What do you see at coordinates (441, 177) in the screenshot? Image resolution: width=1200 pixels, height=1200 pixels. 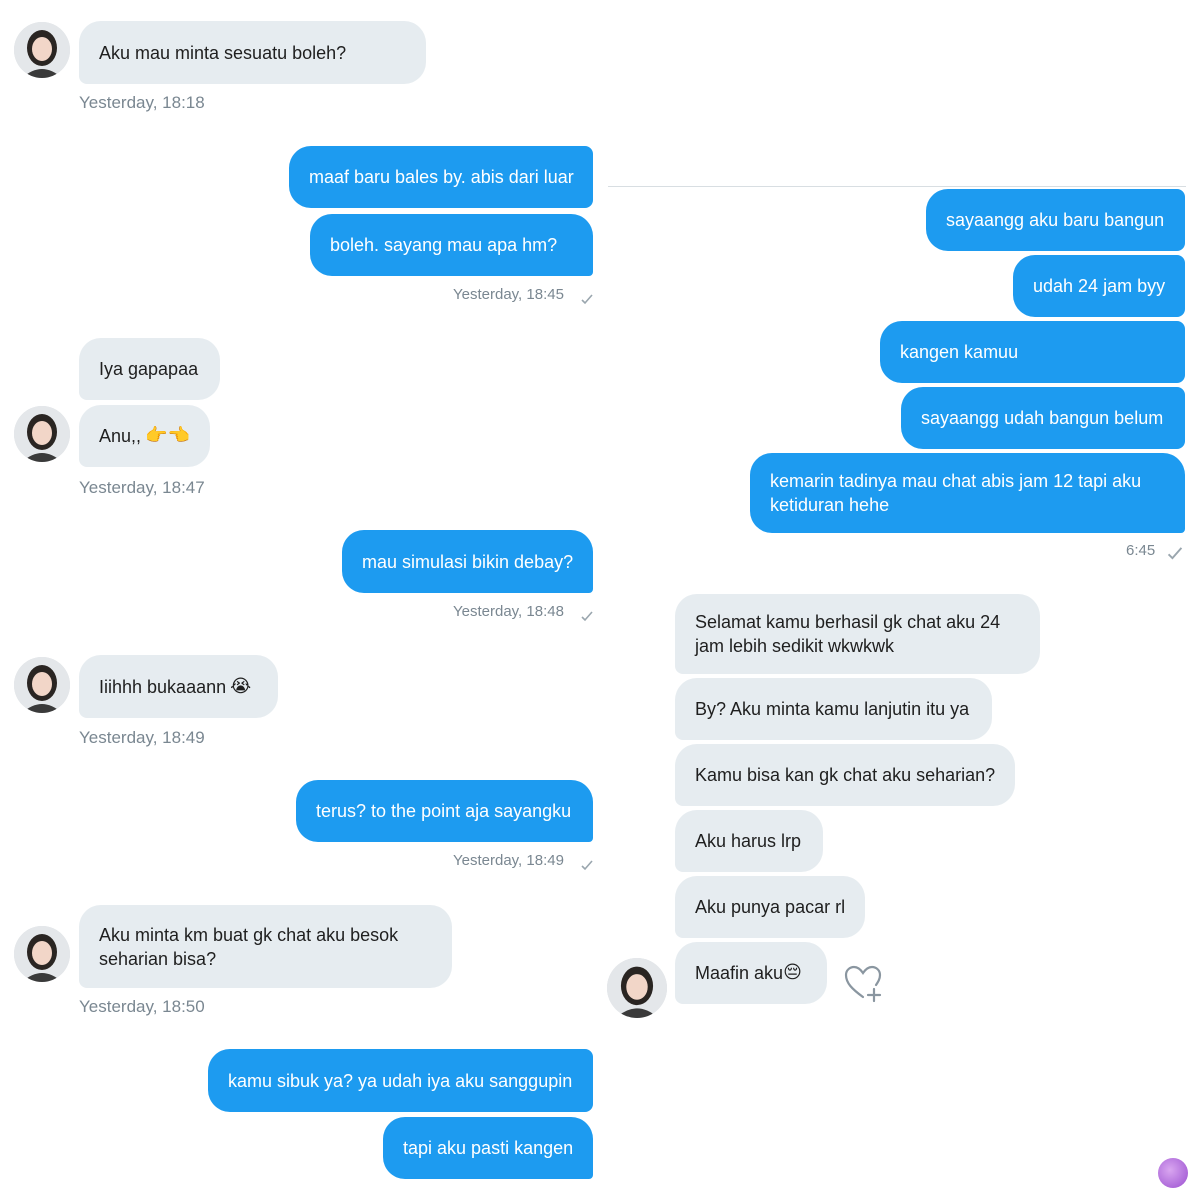 I see `message-outgoing: maaf baru bales by. abis dari luar` at bounding box center [441, 177].